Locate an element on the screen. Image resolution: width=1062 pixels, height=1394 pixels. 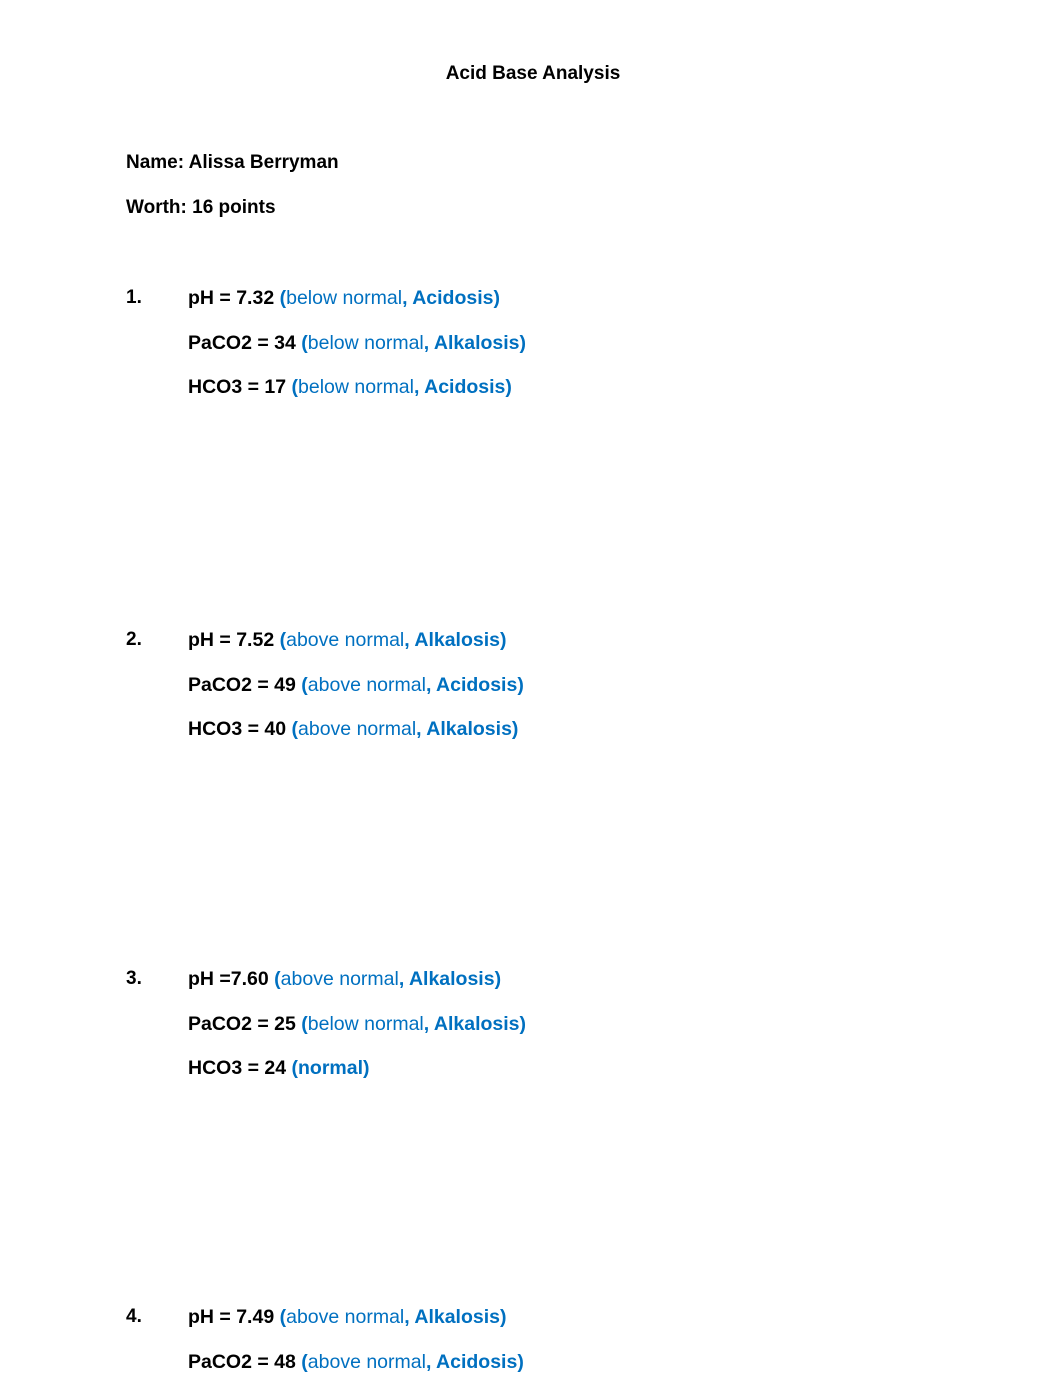
document-title: Acid Base Analysis is located at coordinates (531, 74).